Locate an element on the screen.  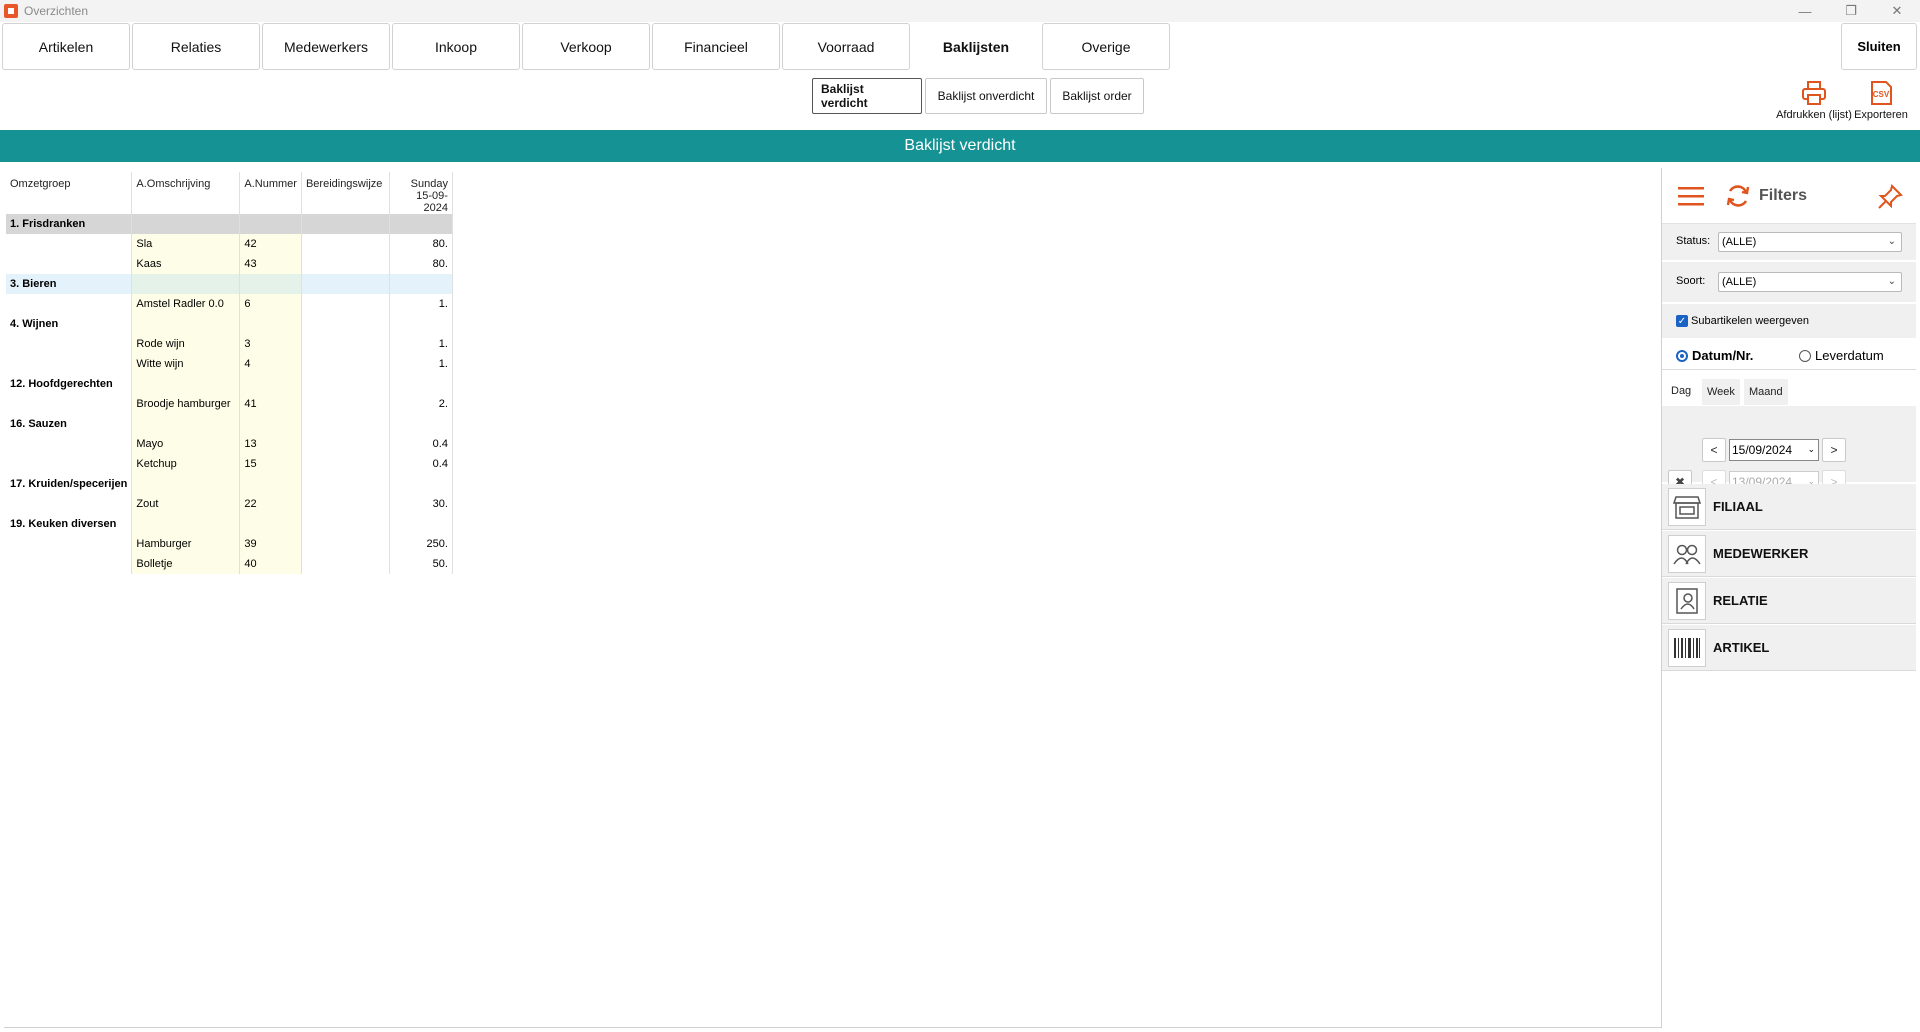
table-group-row: 19. Keuken diversen is located at coordinates (229, 524).